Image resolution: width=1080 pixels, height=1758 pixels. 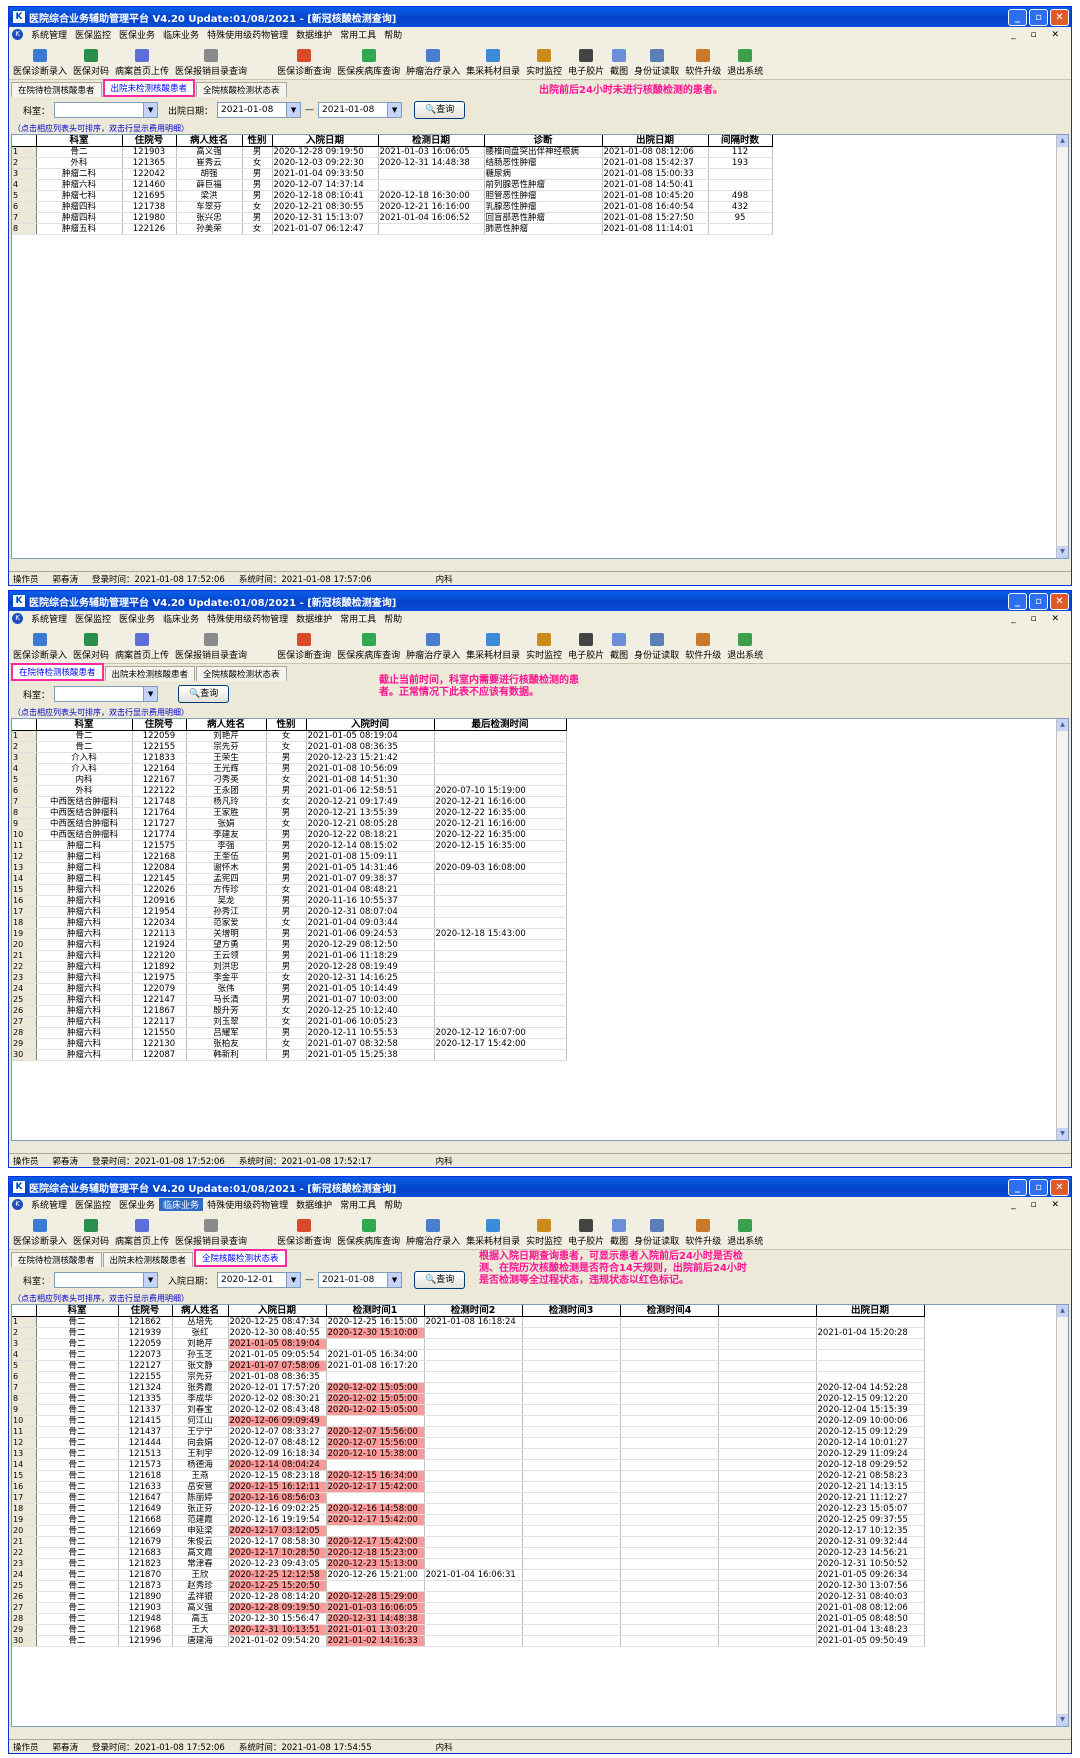 I want to click on column-header: 入院时间, so click(x=370, y=725).